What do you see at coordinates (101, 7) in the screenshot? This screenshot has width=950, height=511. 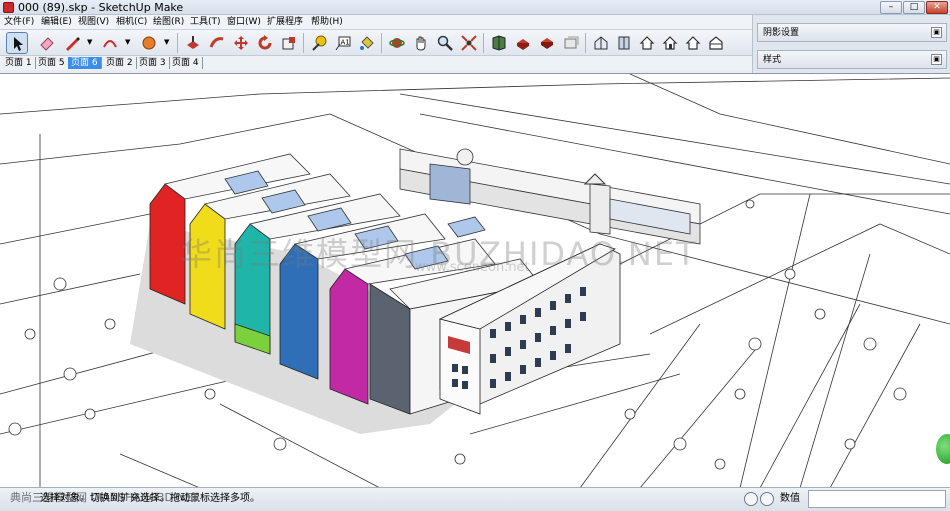 I see `window-title: 000 (89).skp - SketchUp Make` at bounding box center [101, 7].